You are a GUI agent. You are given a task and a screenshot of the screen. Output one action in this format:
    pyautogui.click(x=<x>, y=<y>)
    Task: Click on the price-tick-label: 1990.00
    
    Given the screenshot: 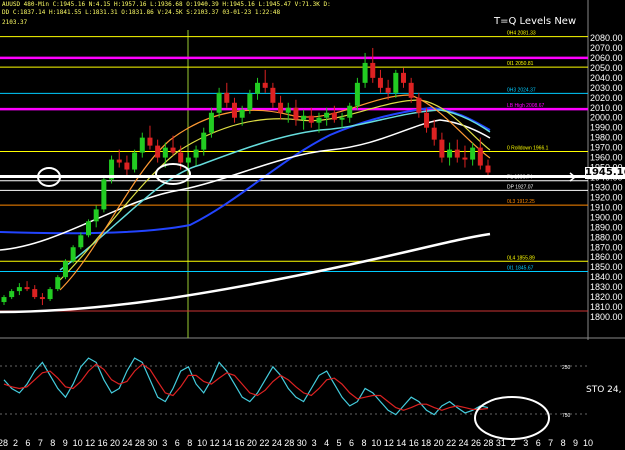 What is the action you would take?
    pyautogui.click(x=606, y=128)
    